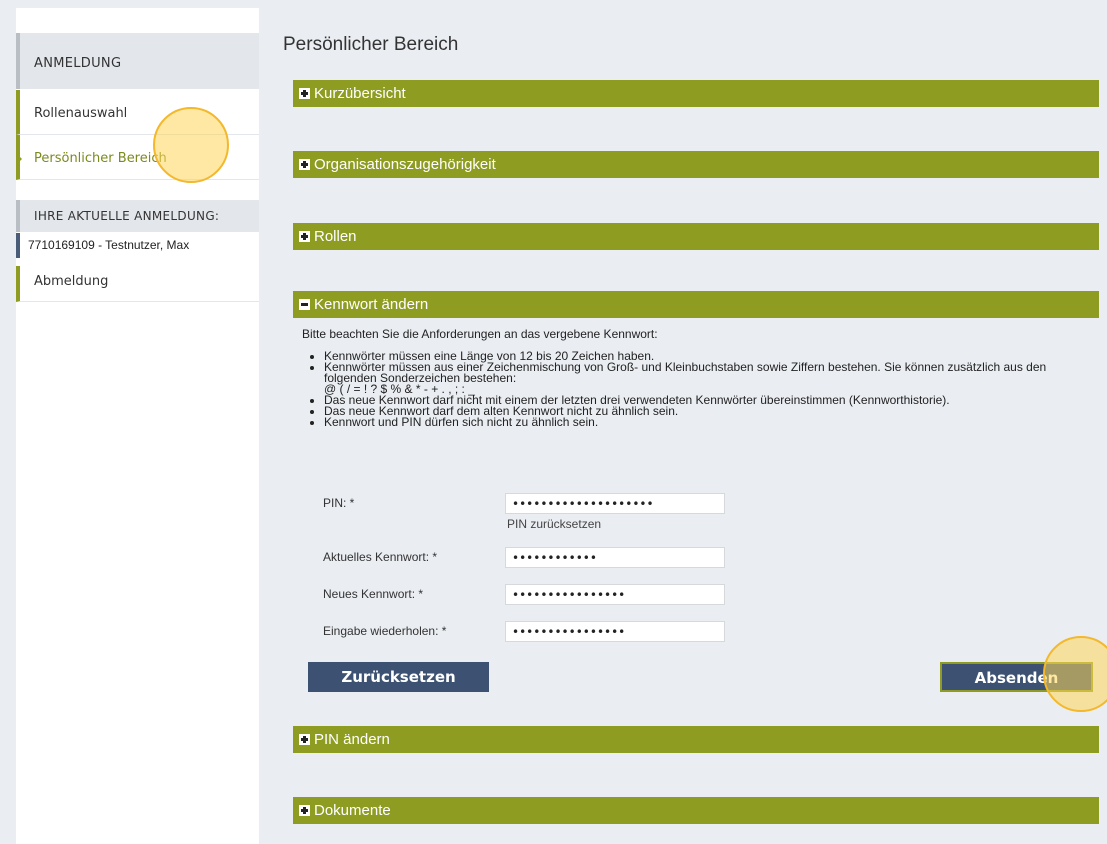 The image size is (1107, 844). I want to click on reset-button: Zurücksetzen, so click(398, 677).